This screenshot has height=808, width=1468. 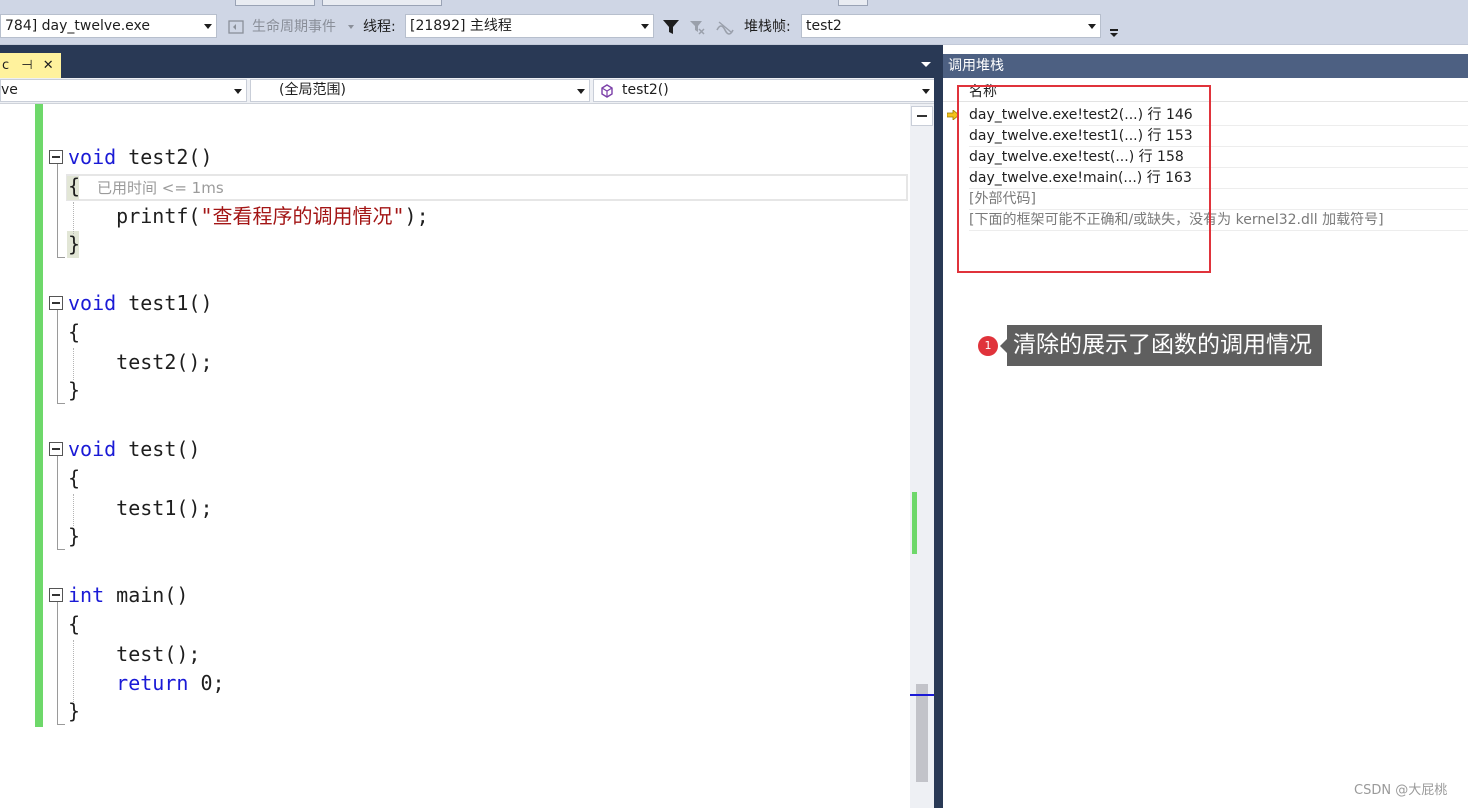 What do you see at coordinates (302, 216) in the screenshot?
I see `string-literal: "查看程序的调用情况"` at bounding box center [302, 216].